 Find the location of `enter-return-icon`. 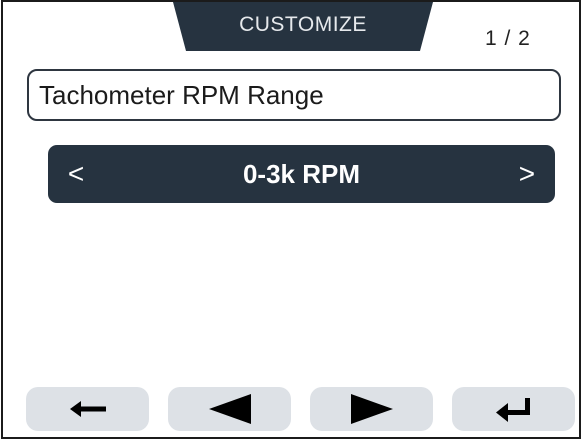

enter-return-icon is located at coordinates (514, 409).